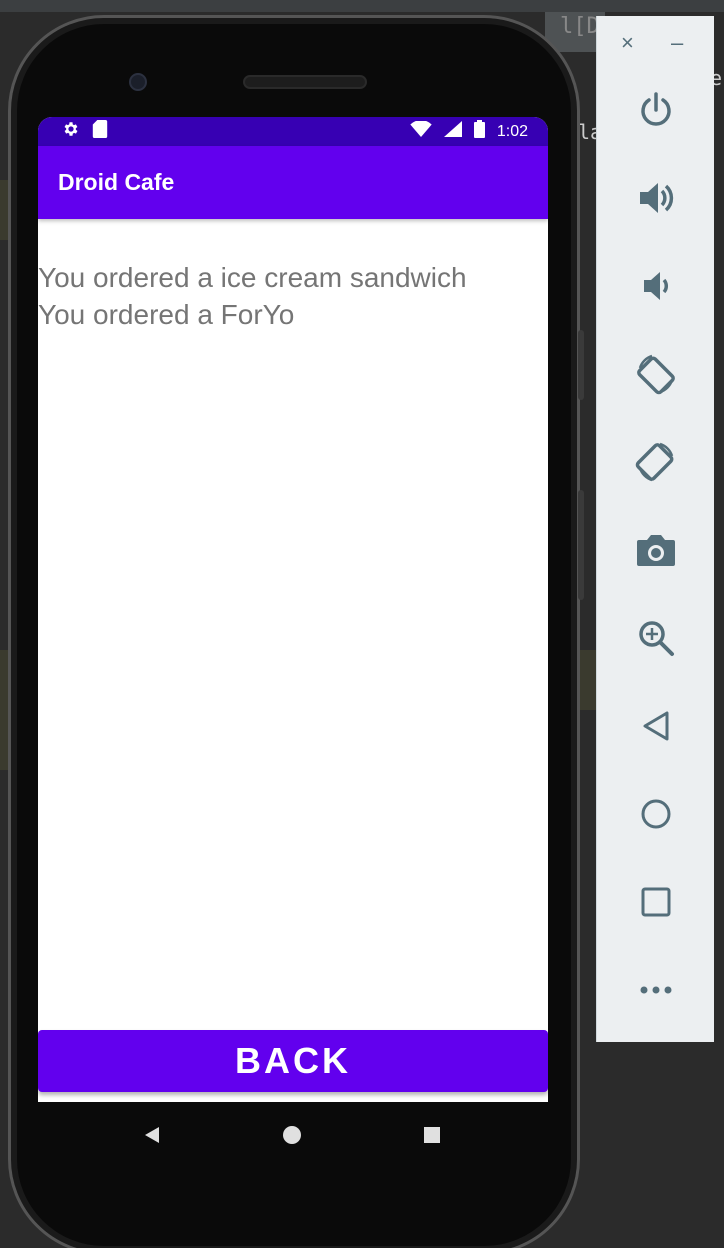 This screenshot has height=1248, width=724. What do you see at coordinates (677, 43) in the screenshot?
I see `minimize-icon: –` at bounding box center [677, 43].